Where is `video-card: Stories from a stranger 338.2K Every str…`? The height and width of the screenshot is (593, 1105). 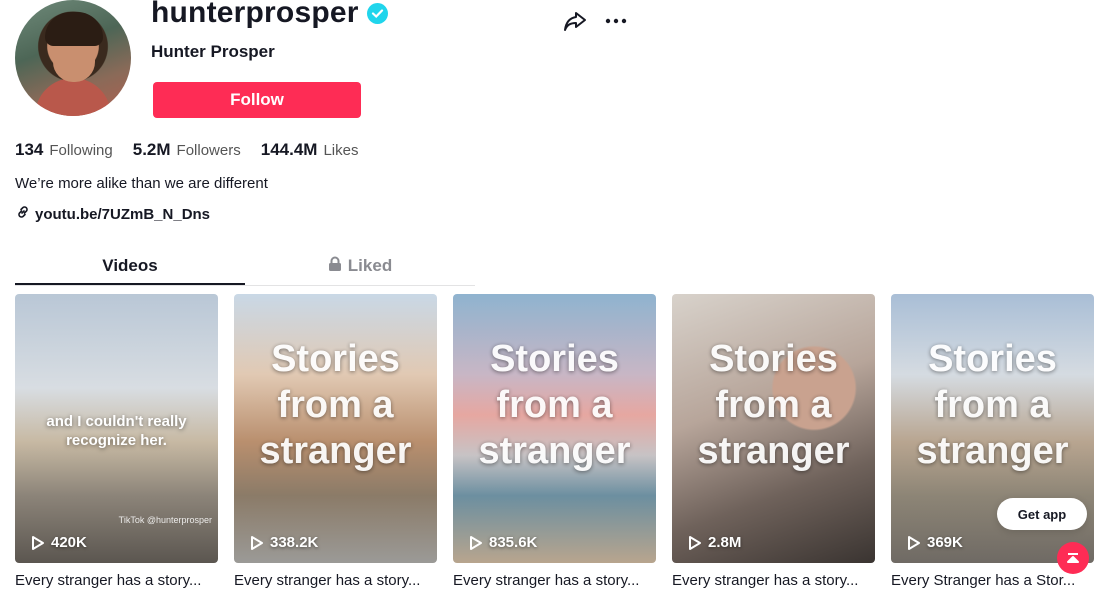 video-card: Stories from a stranger 338.2K Every str… is located at coordinates (335, 441).